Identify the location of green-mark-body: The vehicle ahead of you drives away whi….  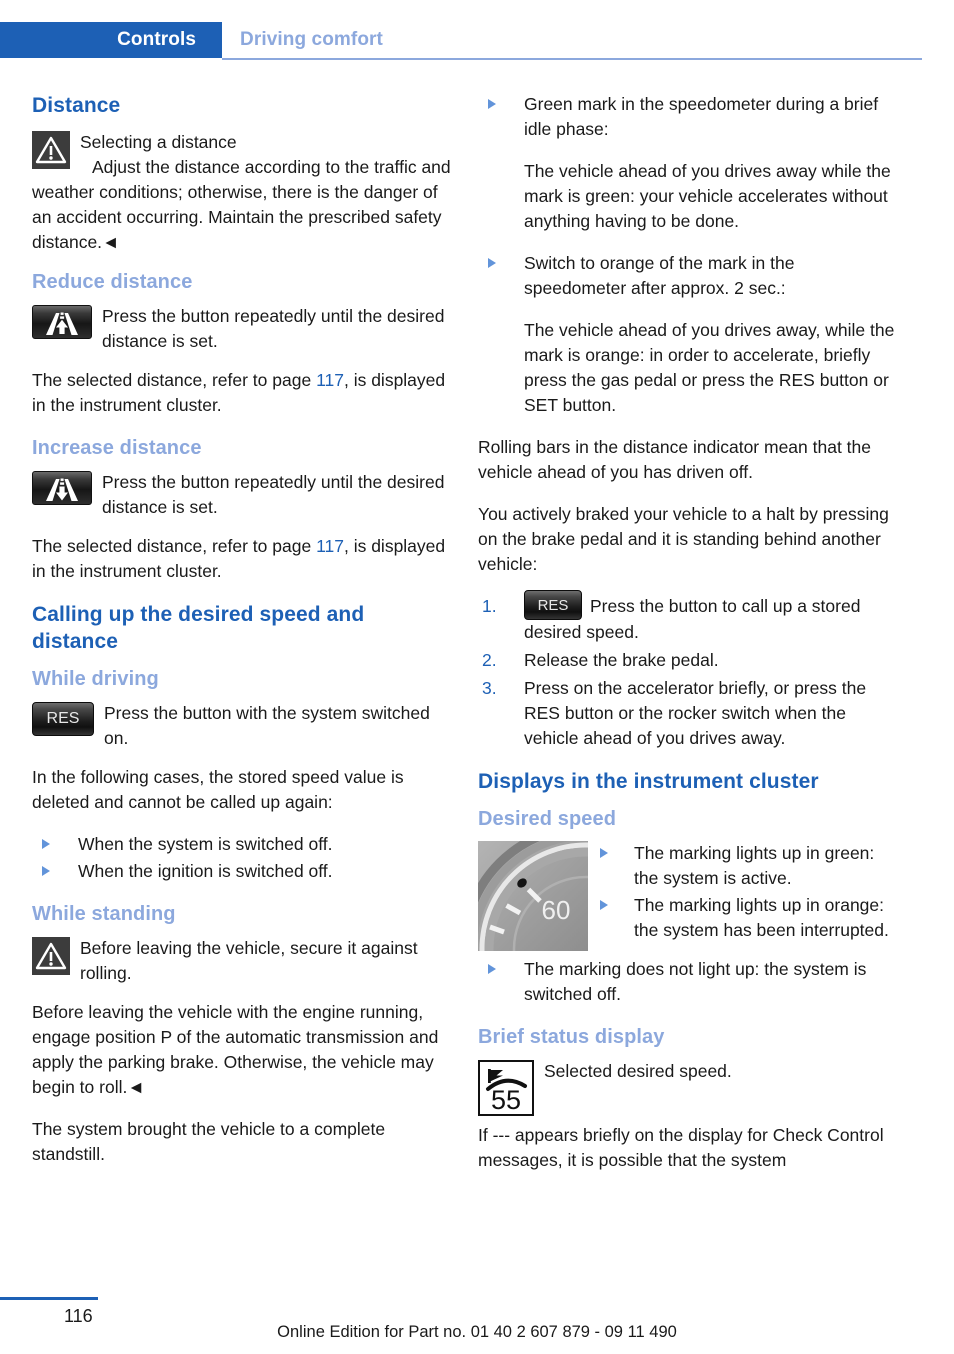
(707, 196).